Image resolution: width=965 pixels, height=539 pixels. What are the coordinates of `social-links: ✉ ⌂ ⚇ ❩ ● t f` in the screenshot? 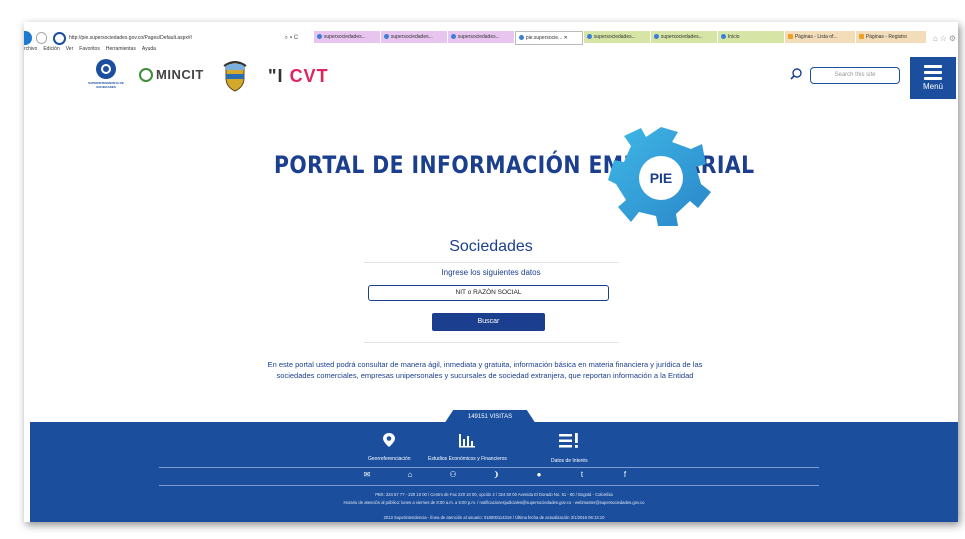 It's located at (496, 474).